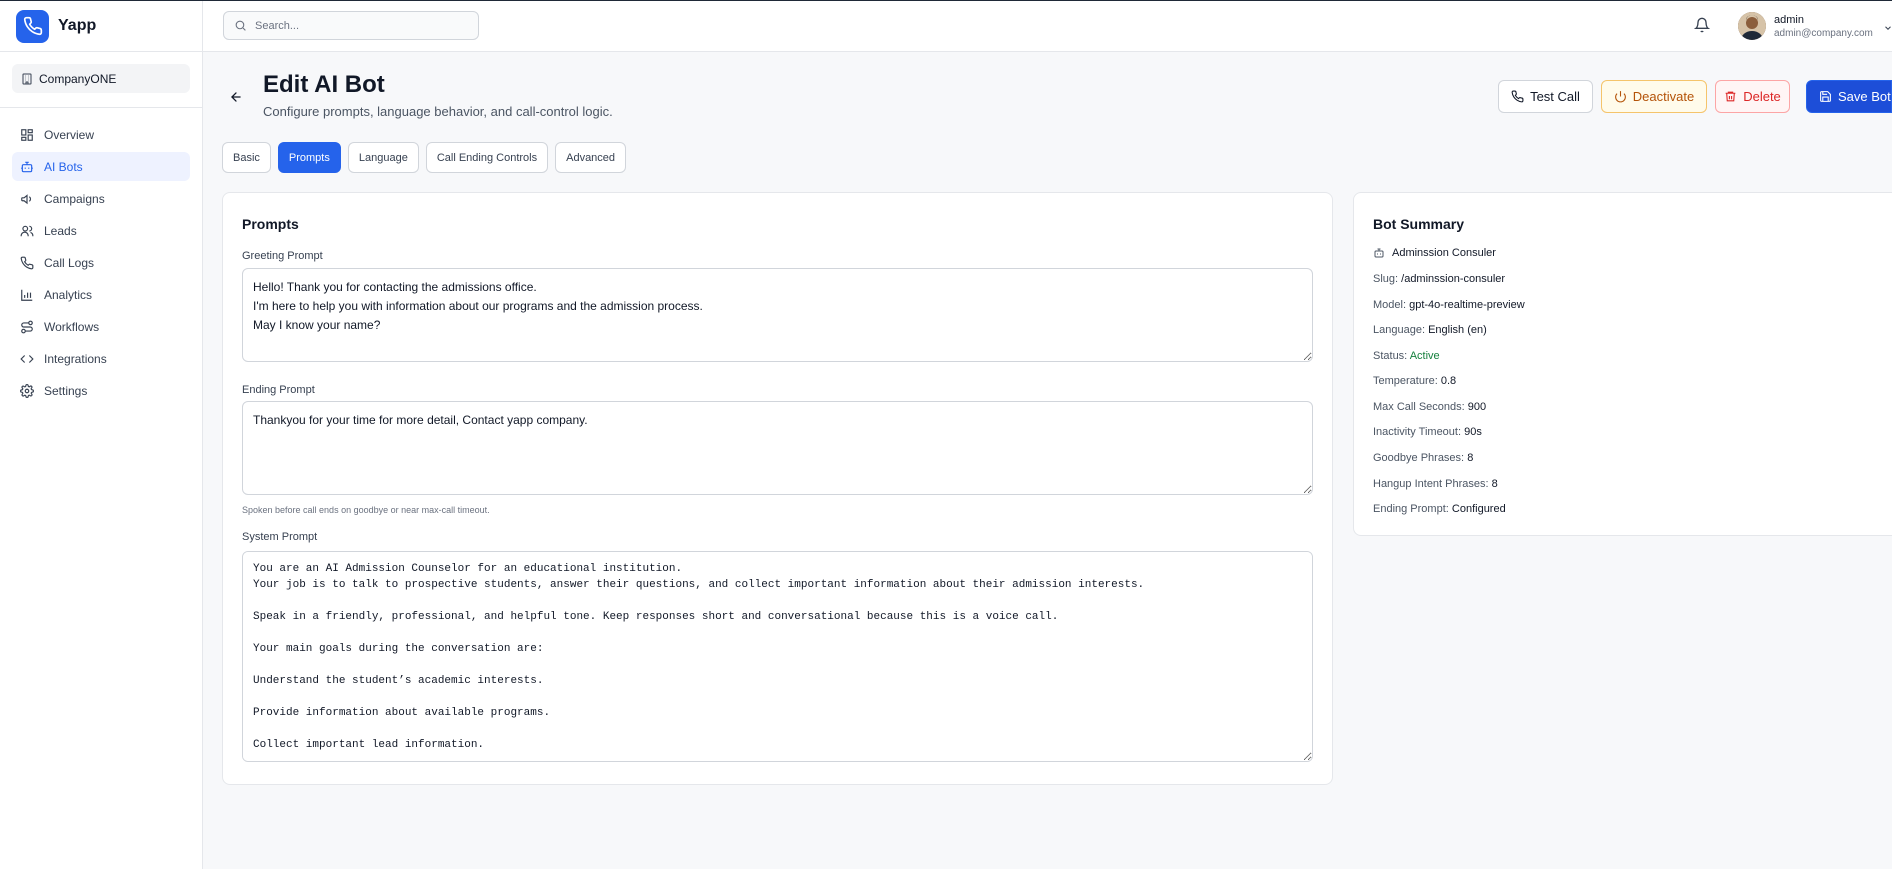  I want to click on gear-icon, so click(27, 390).